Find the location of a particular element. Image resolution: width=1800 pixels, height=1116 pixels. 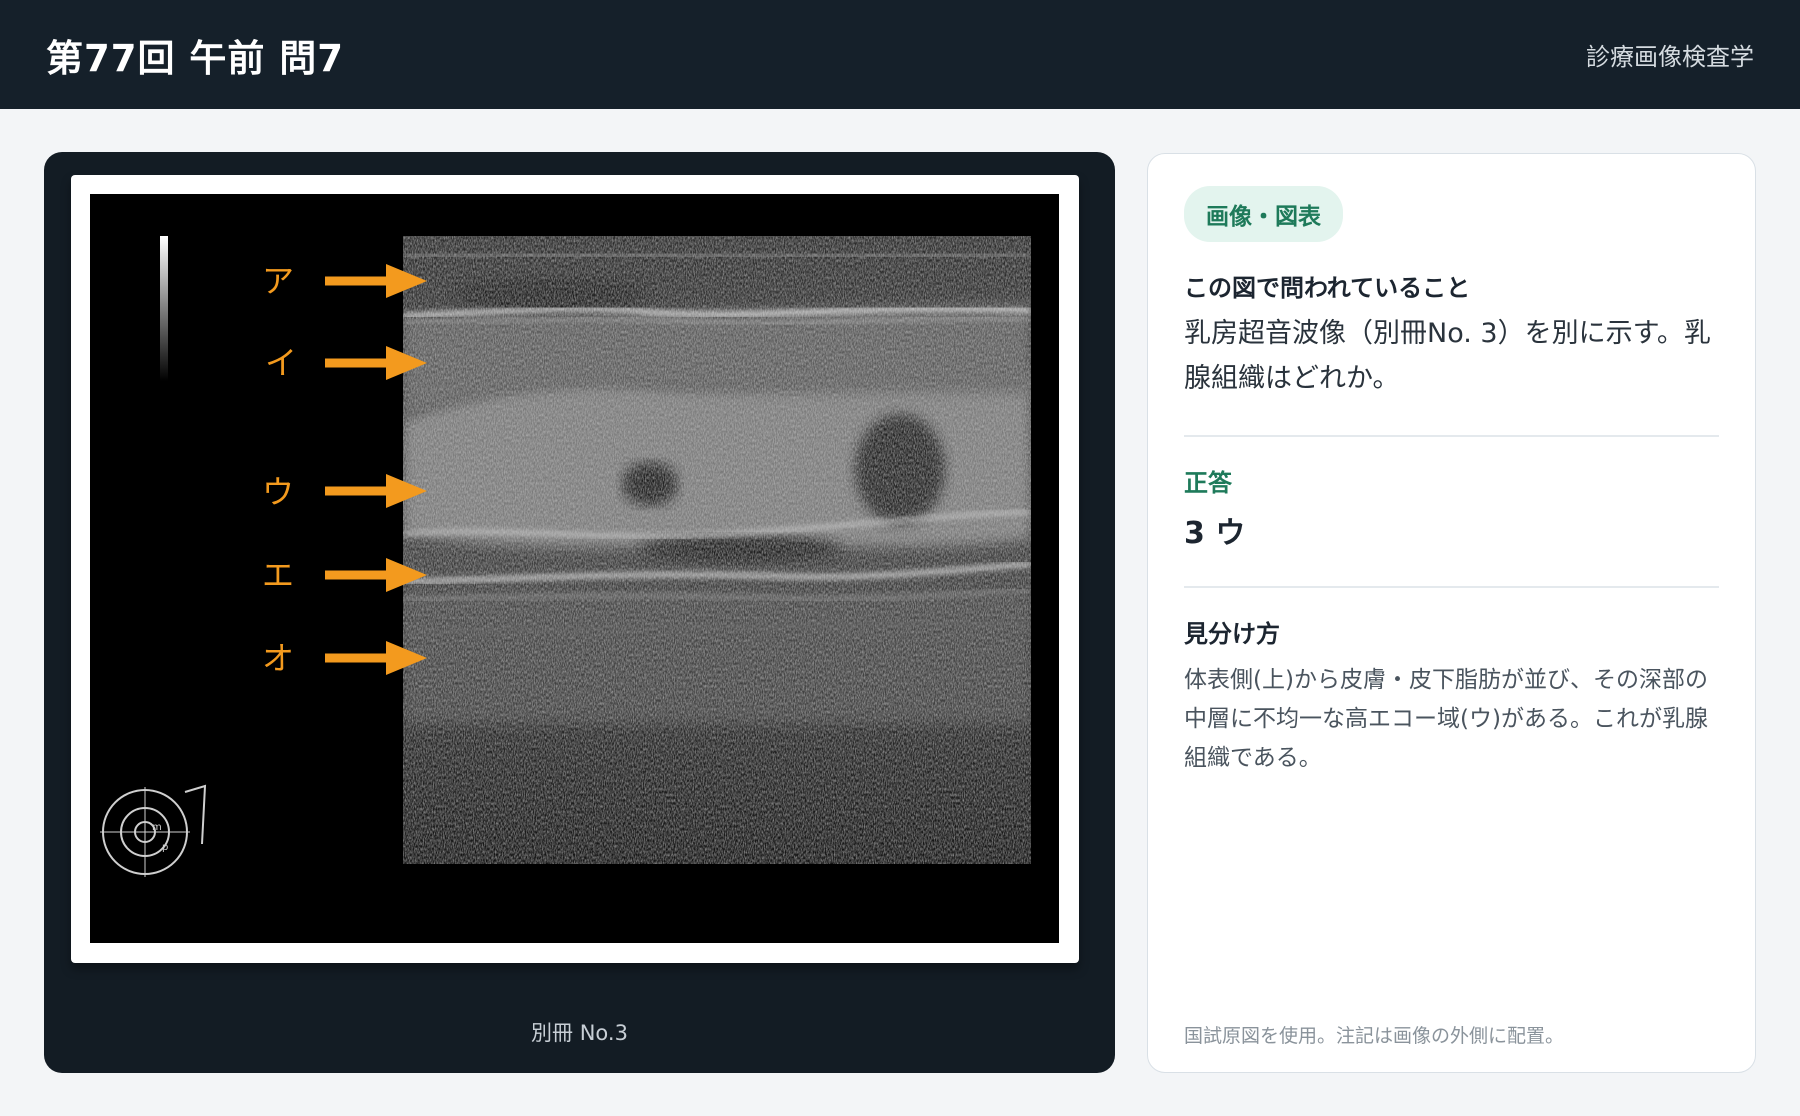

answer-section: 正答 3 ウ is located at coordinates (1451, 507).